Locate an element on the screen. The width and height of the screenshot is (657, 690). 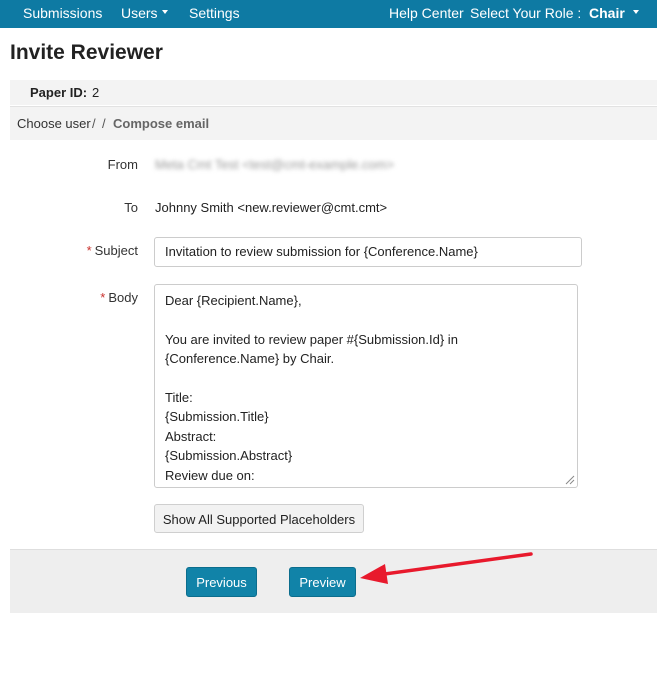
nav-submissions: Submissions is located at coordinates (62, 13).